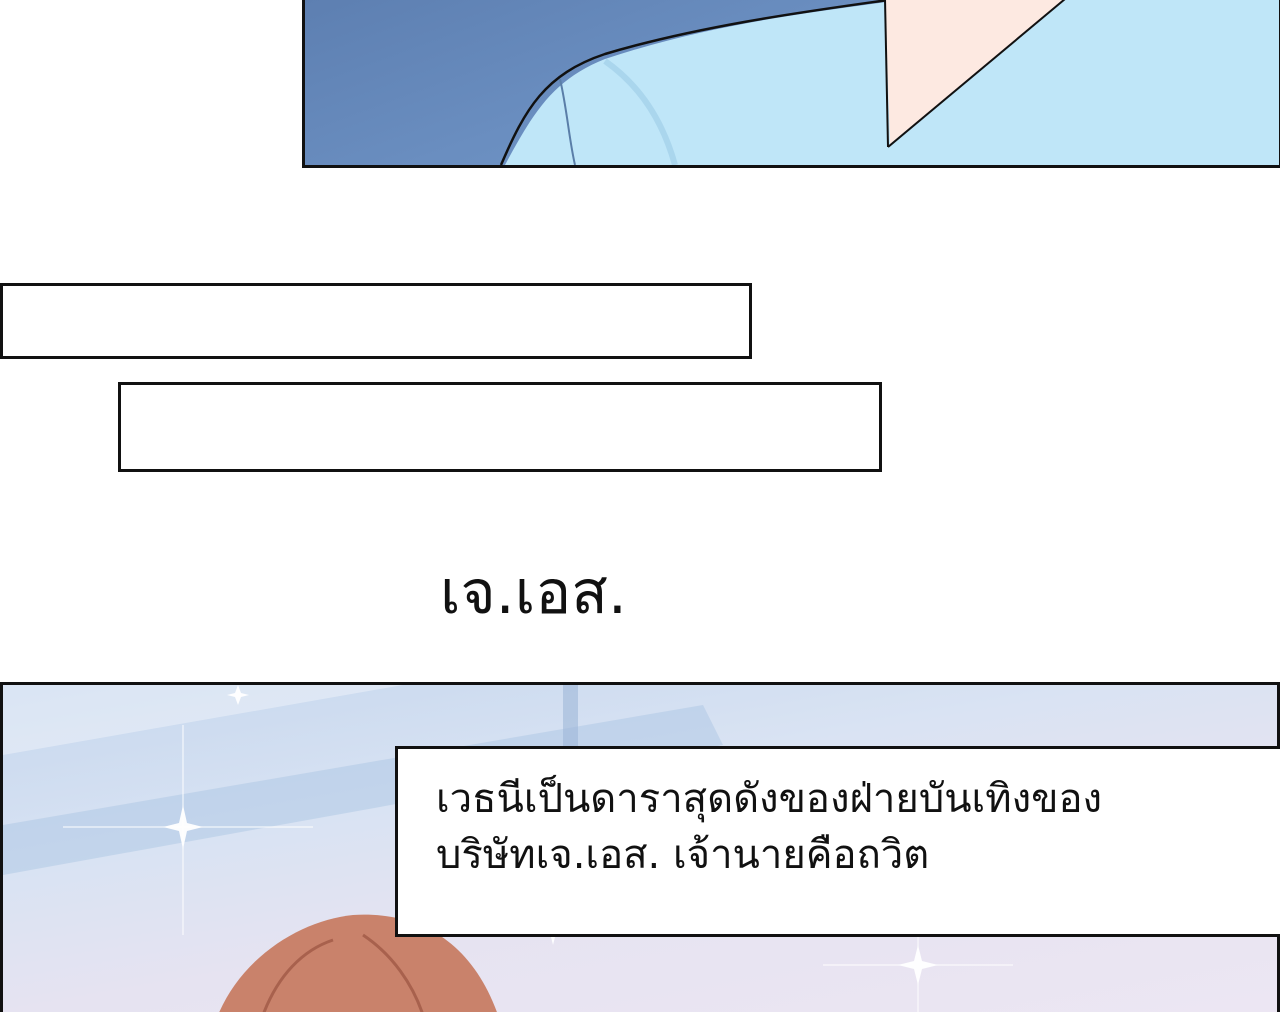 The height and width of the screenshot is (1012, 1280). I want to click on character-collar-art, so click(889, 82).